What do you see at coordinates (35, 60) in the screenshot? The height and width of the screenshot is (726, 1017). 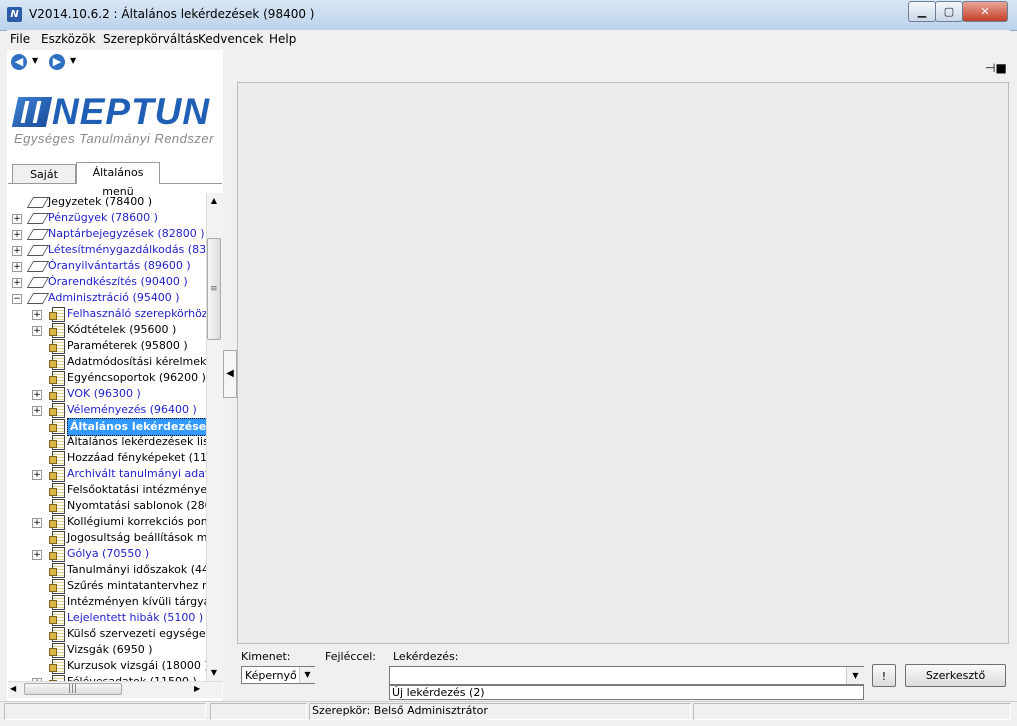 I see `back-dropdown-icon: ▼` at bounding box center [35, 60].